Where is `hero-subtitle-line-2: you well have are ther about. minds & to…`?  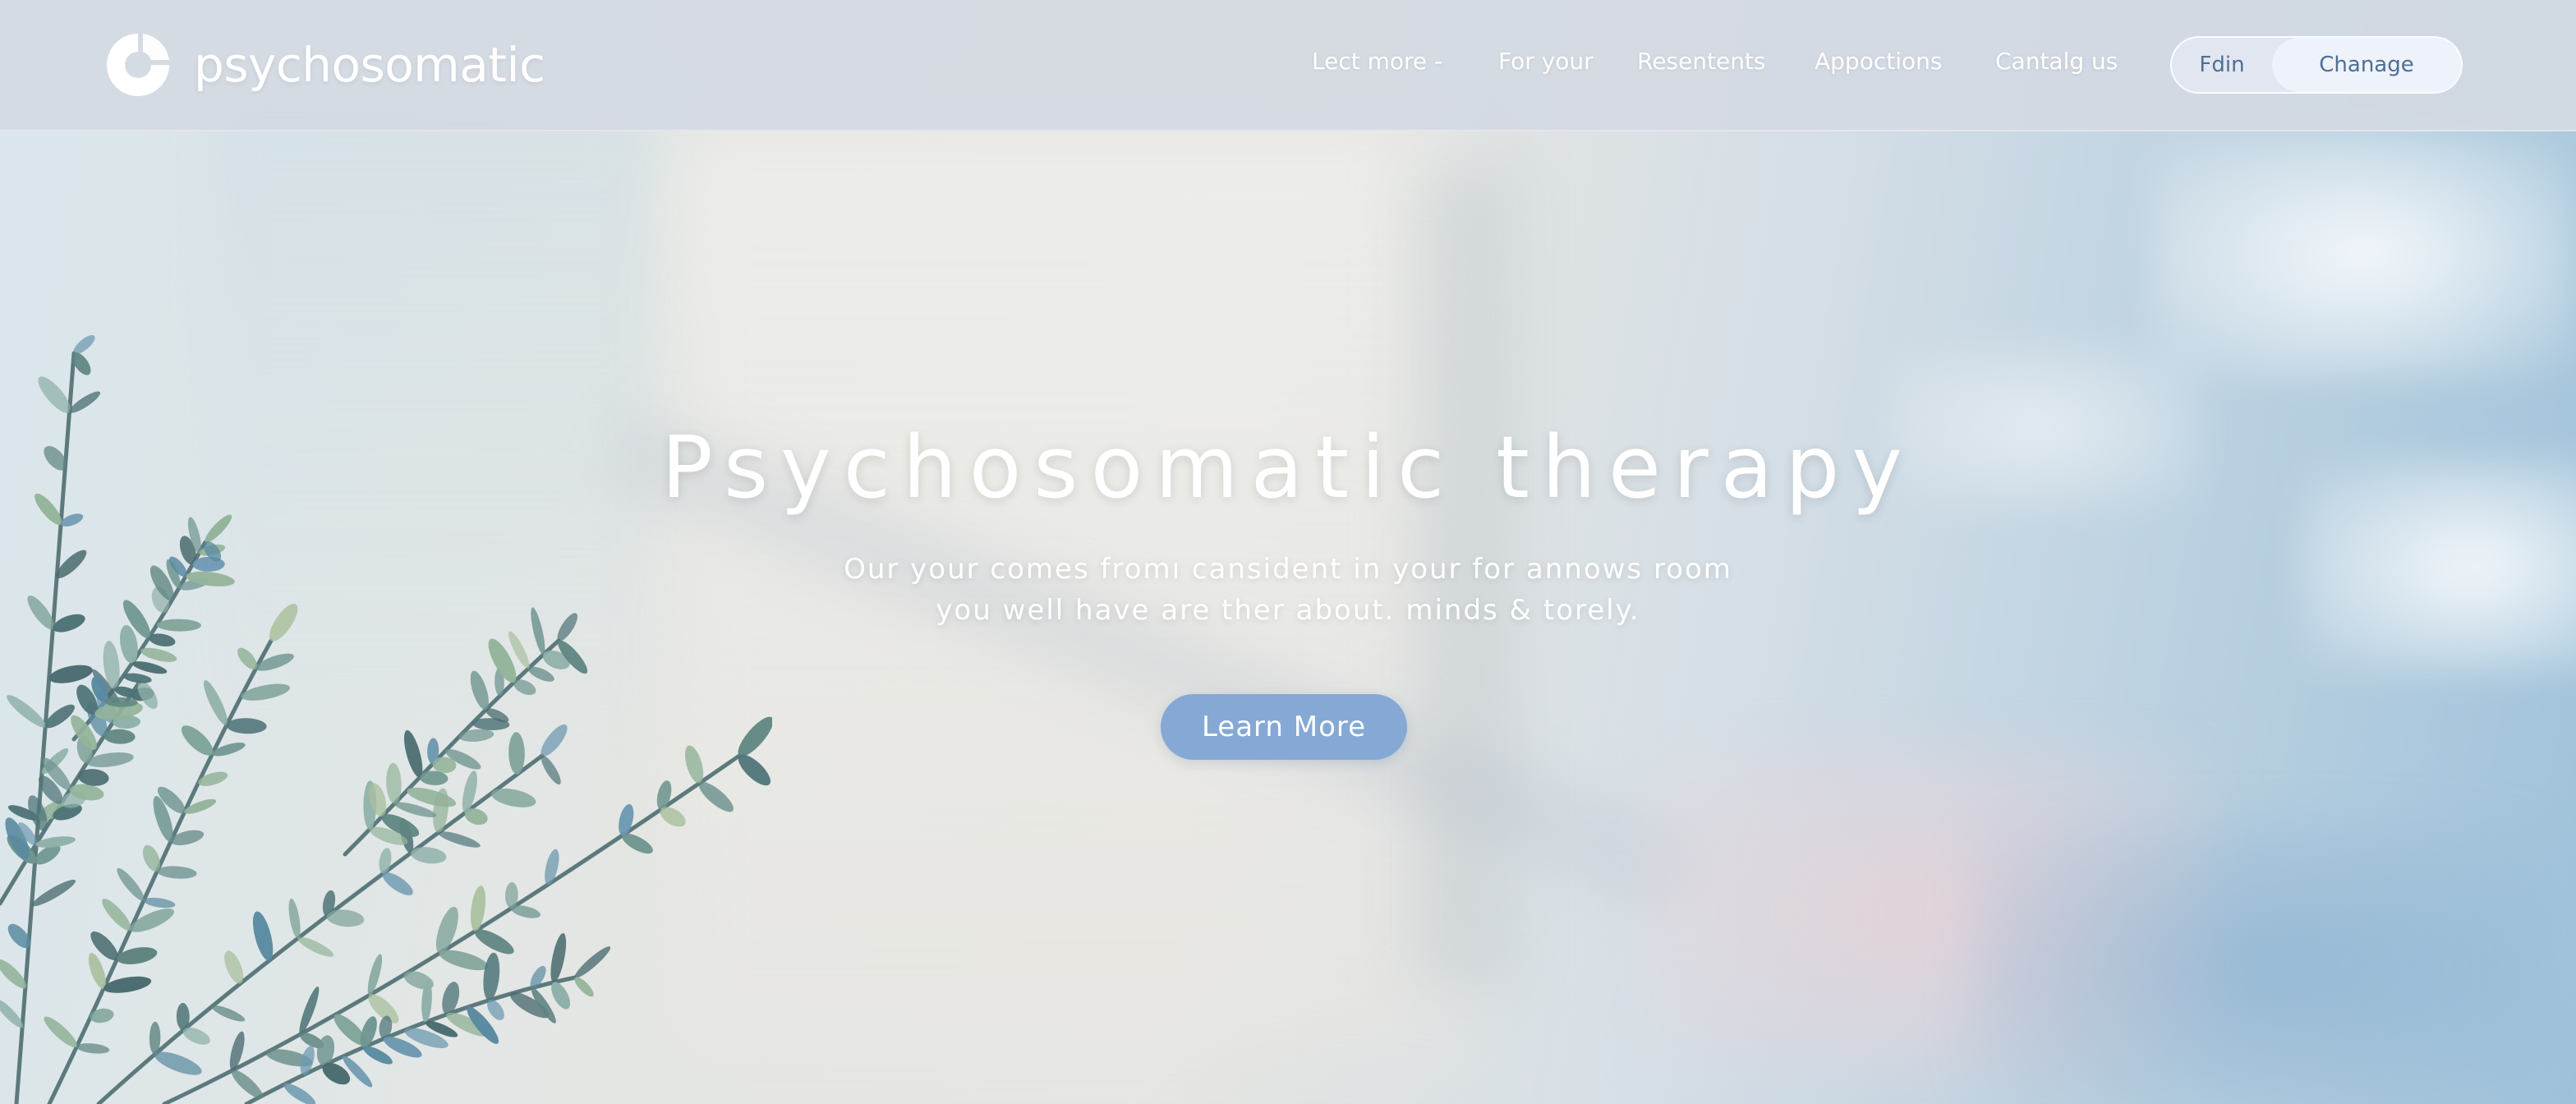
hero-subtitle-line-2: you well have are ther about. minds & to… is located at coordinates (1288, 610).